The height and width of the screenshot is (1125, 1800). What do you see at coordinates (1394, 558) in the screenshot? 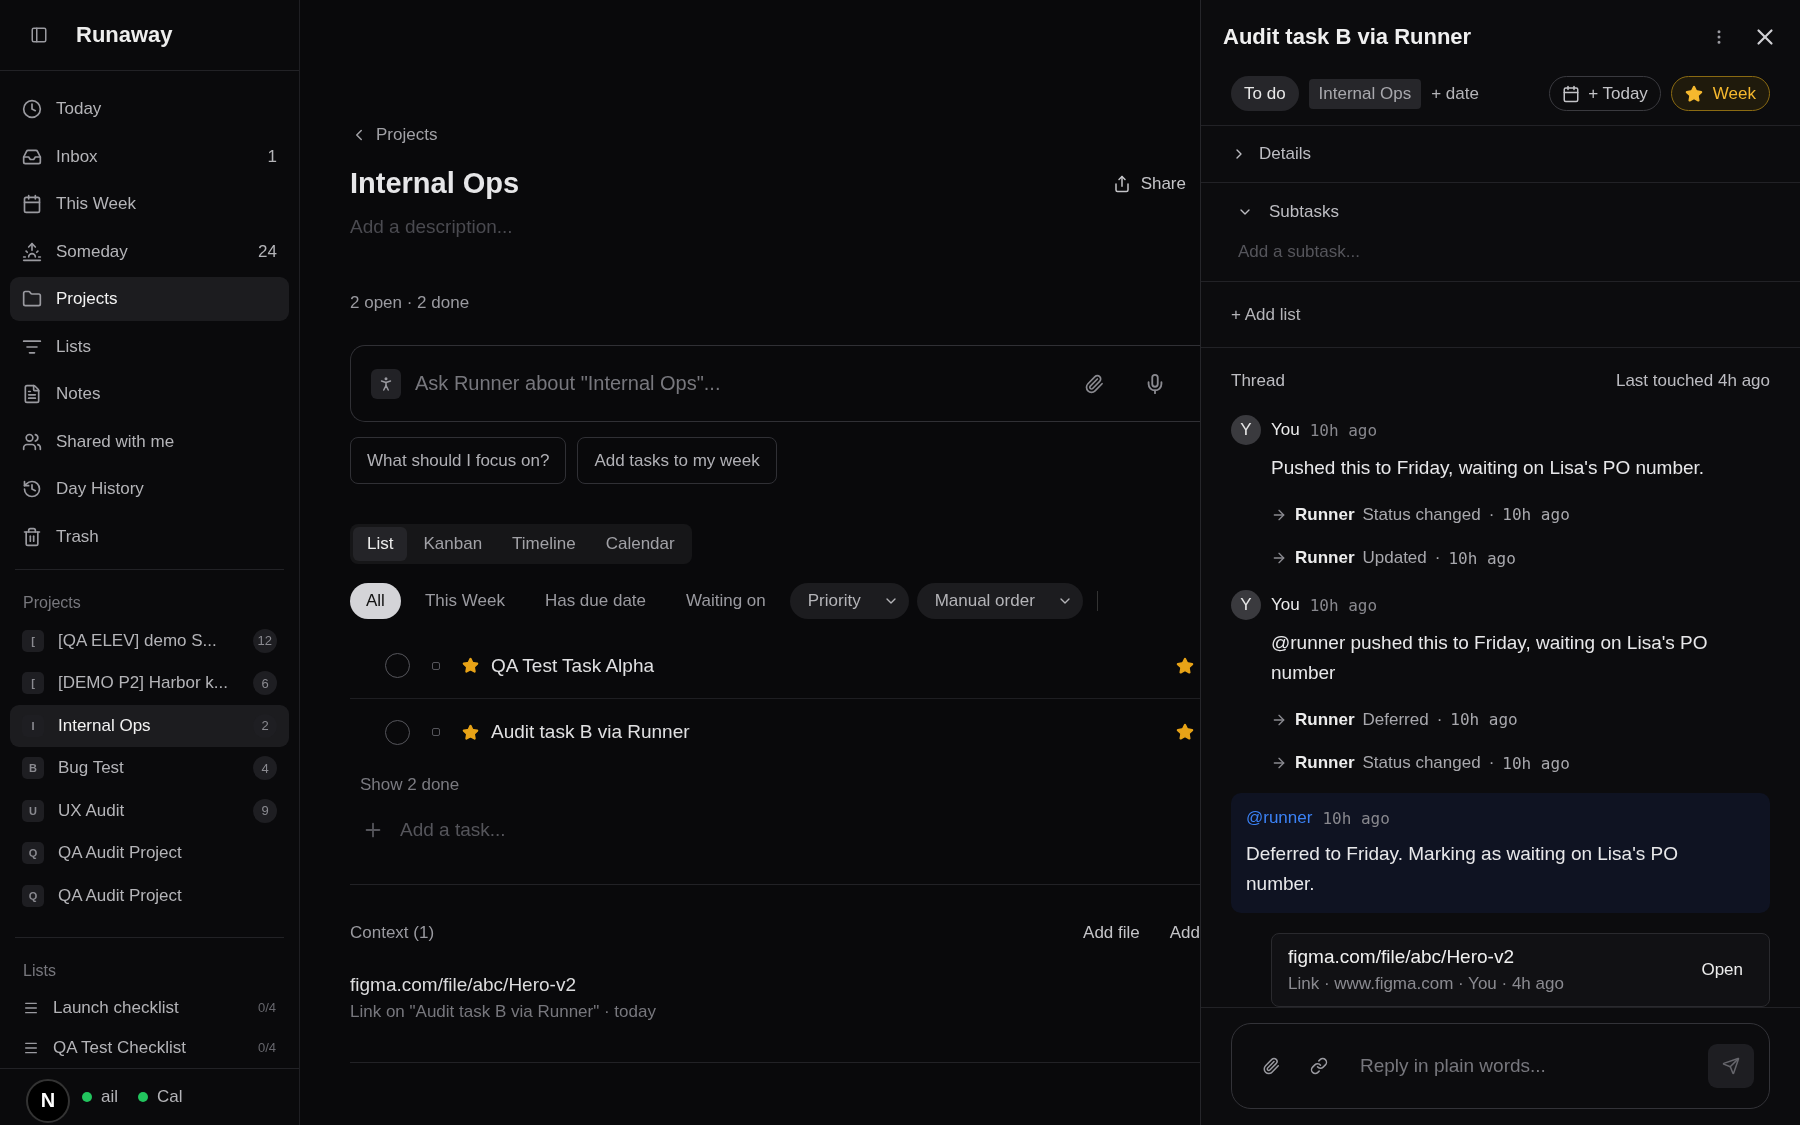
I see `event-action: Updated` at bounding box center [1394, 558].